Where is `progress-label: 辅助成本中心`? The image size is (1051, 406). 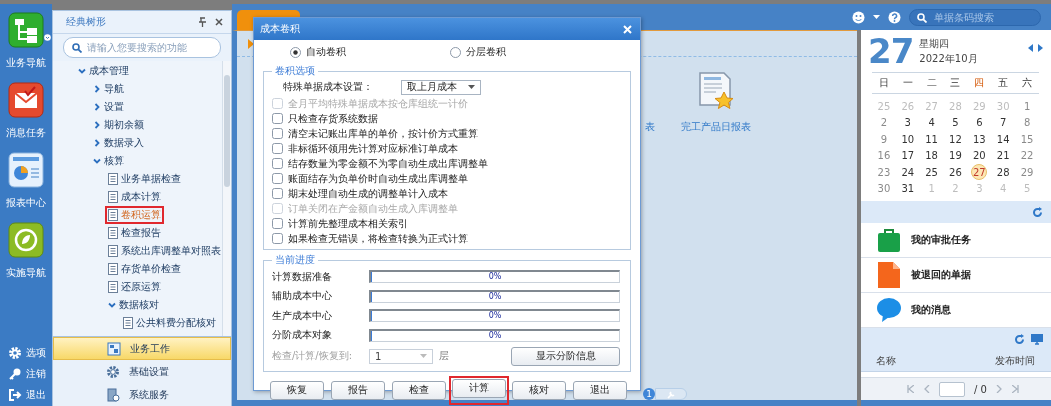
progress-label: 辅助成本中心 is located at coordinates (302, 296).